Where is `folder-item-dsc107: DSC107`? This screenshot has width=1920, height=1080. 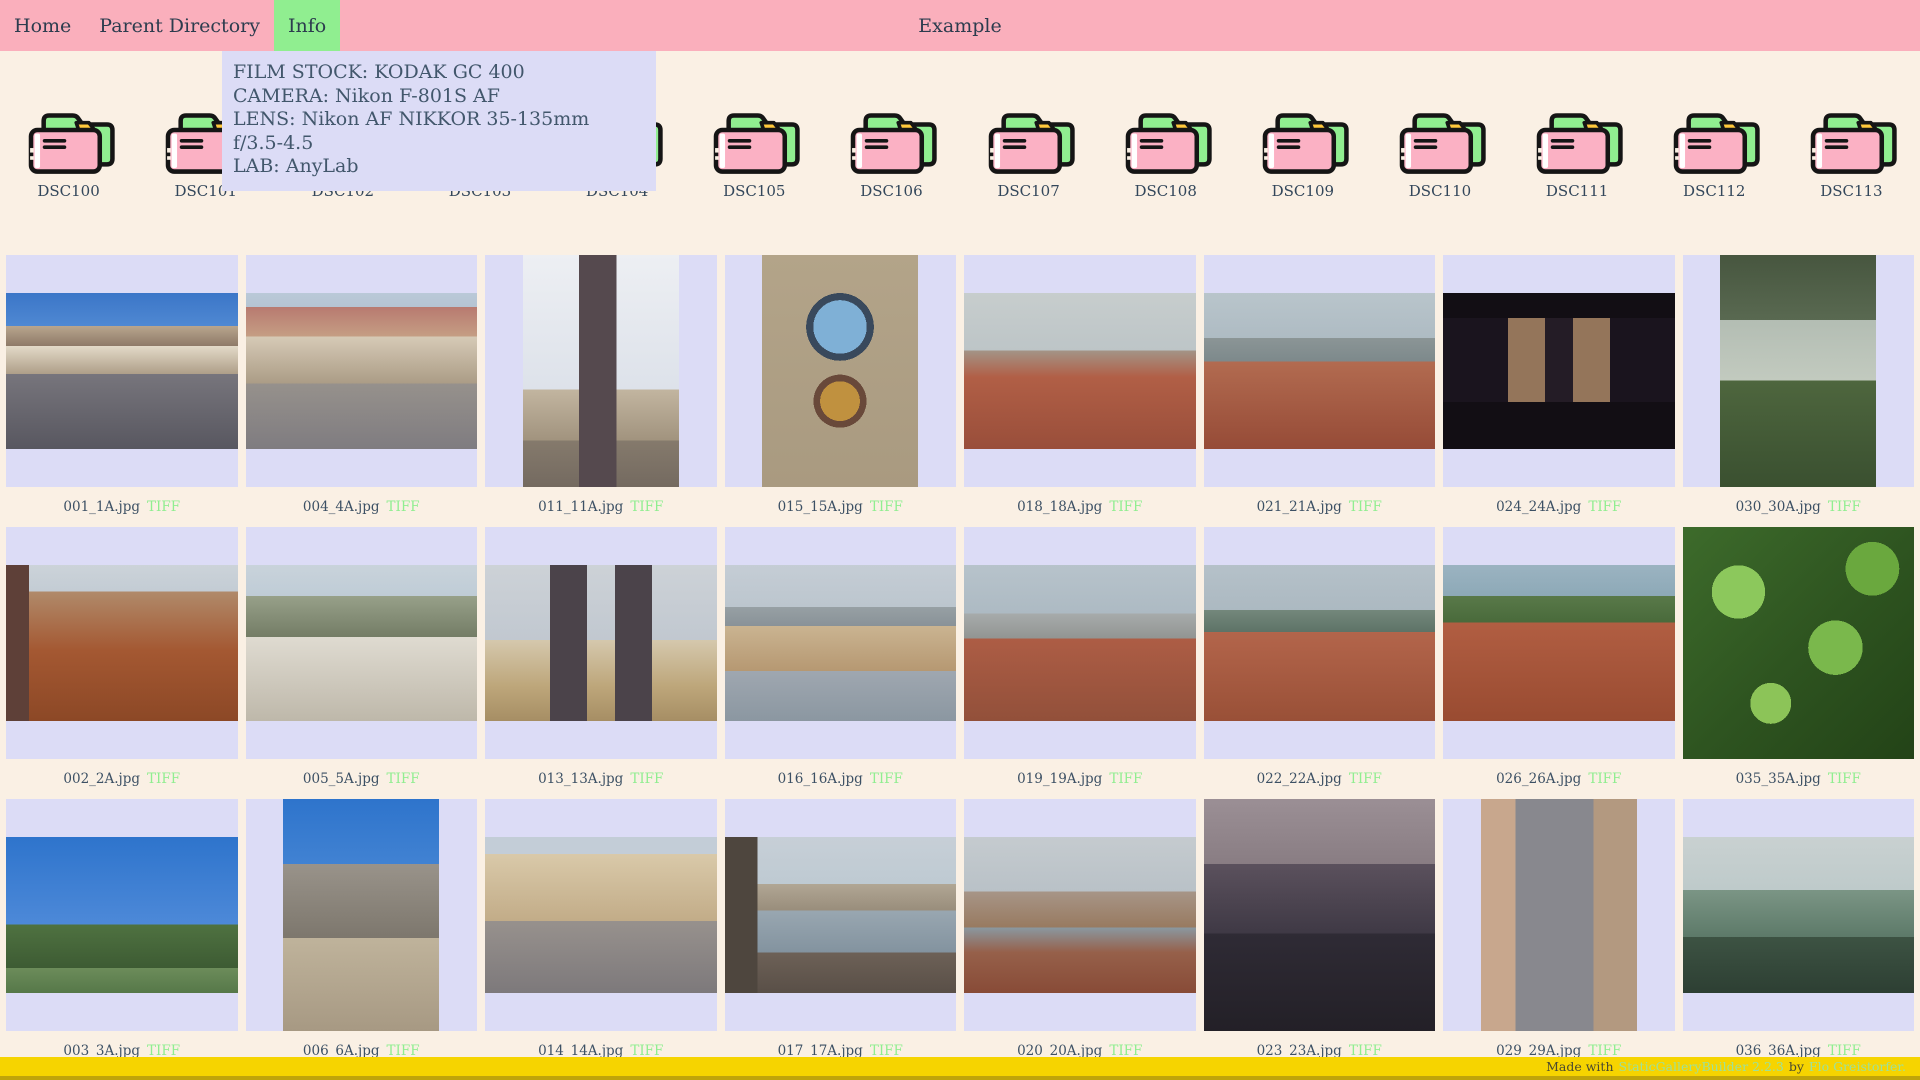 folder-item-dsc107: DSC107 is located at coordinates (1028, 133).